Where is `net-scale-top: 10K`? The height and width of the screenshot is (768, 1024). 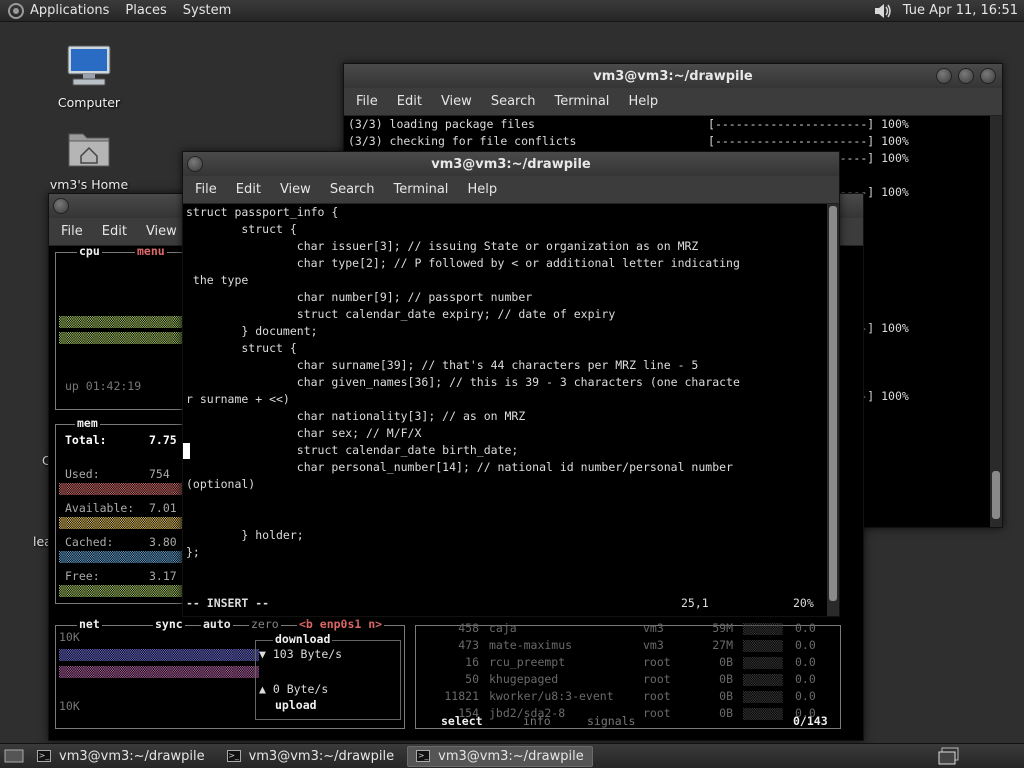 net-scale-top: 10K is located at coordinates (69, 637).